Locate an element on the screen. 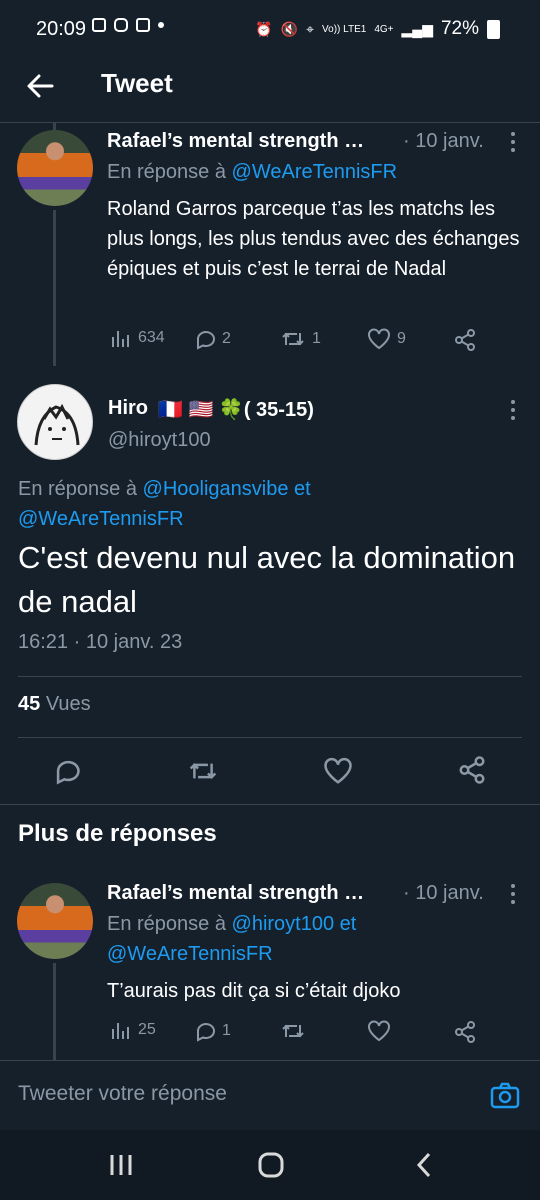 This screenshot has height=1200, width=540. like-button is located at coordinates (379, 1031).